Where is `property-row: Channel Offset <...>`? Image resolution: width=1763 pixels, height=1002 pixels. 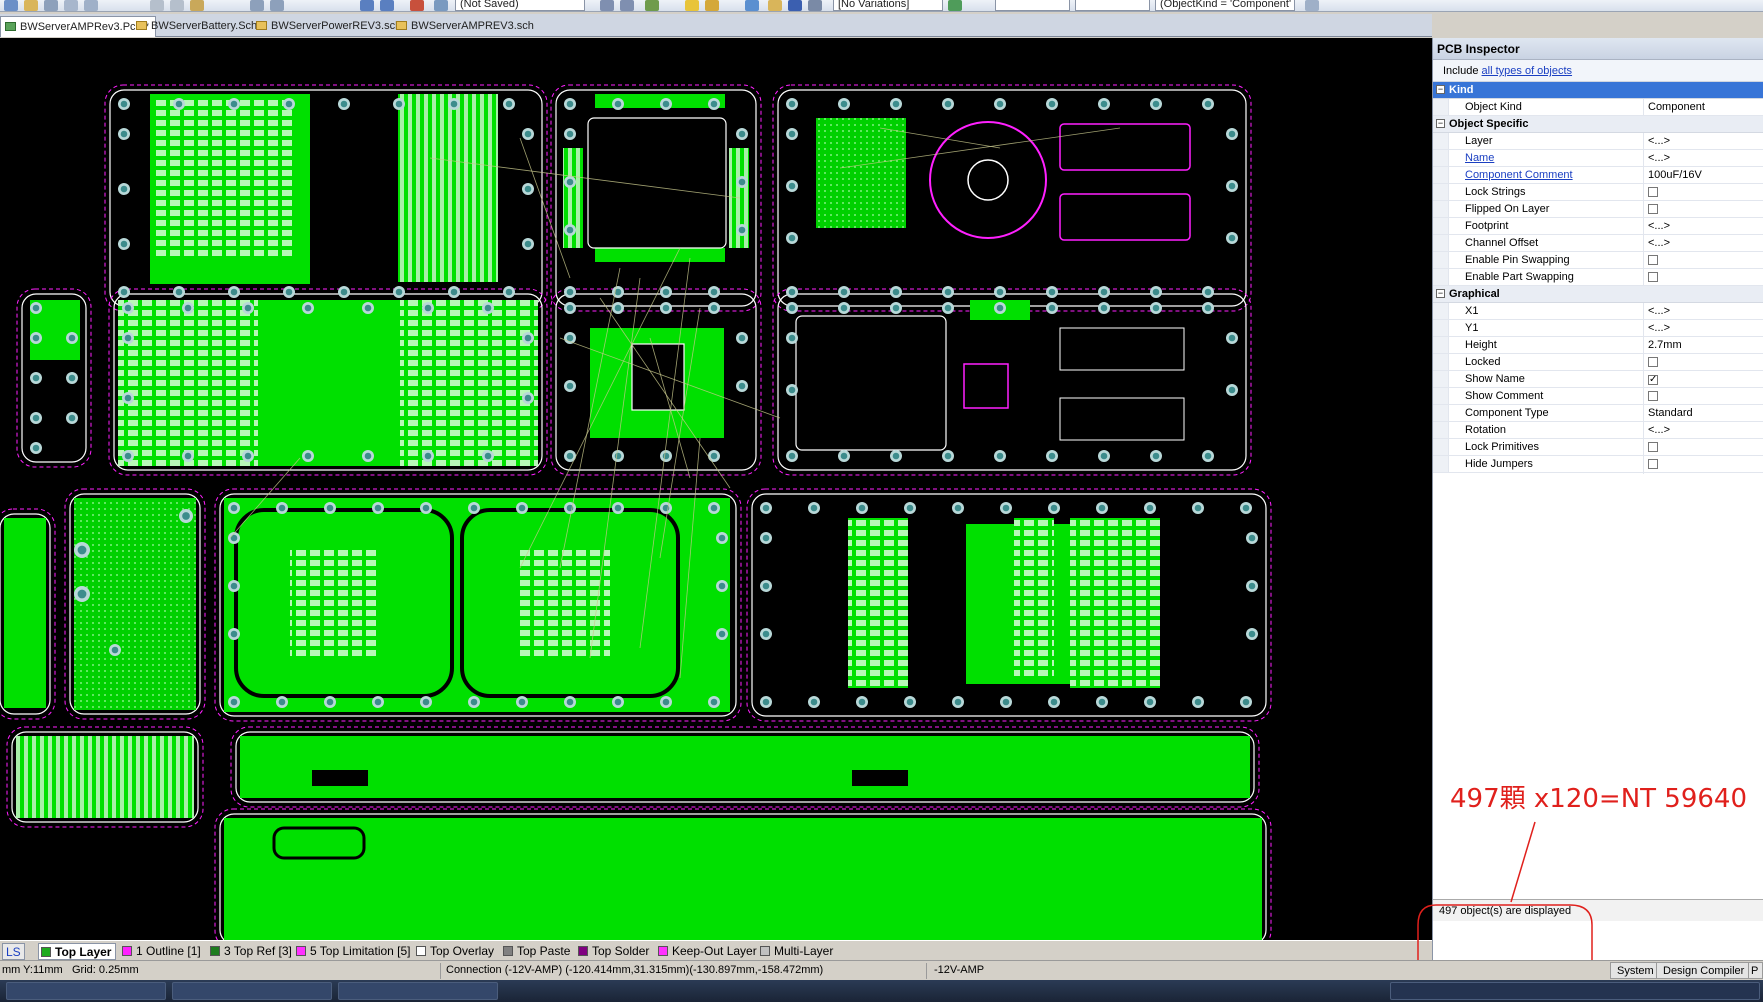
property-row: Channel Offset <...> is located at coordinates (1598, 243).